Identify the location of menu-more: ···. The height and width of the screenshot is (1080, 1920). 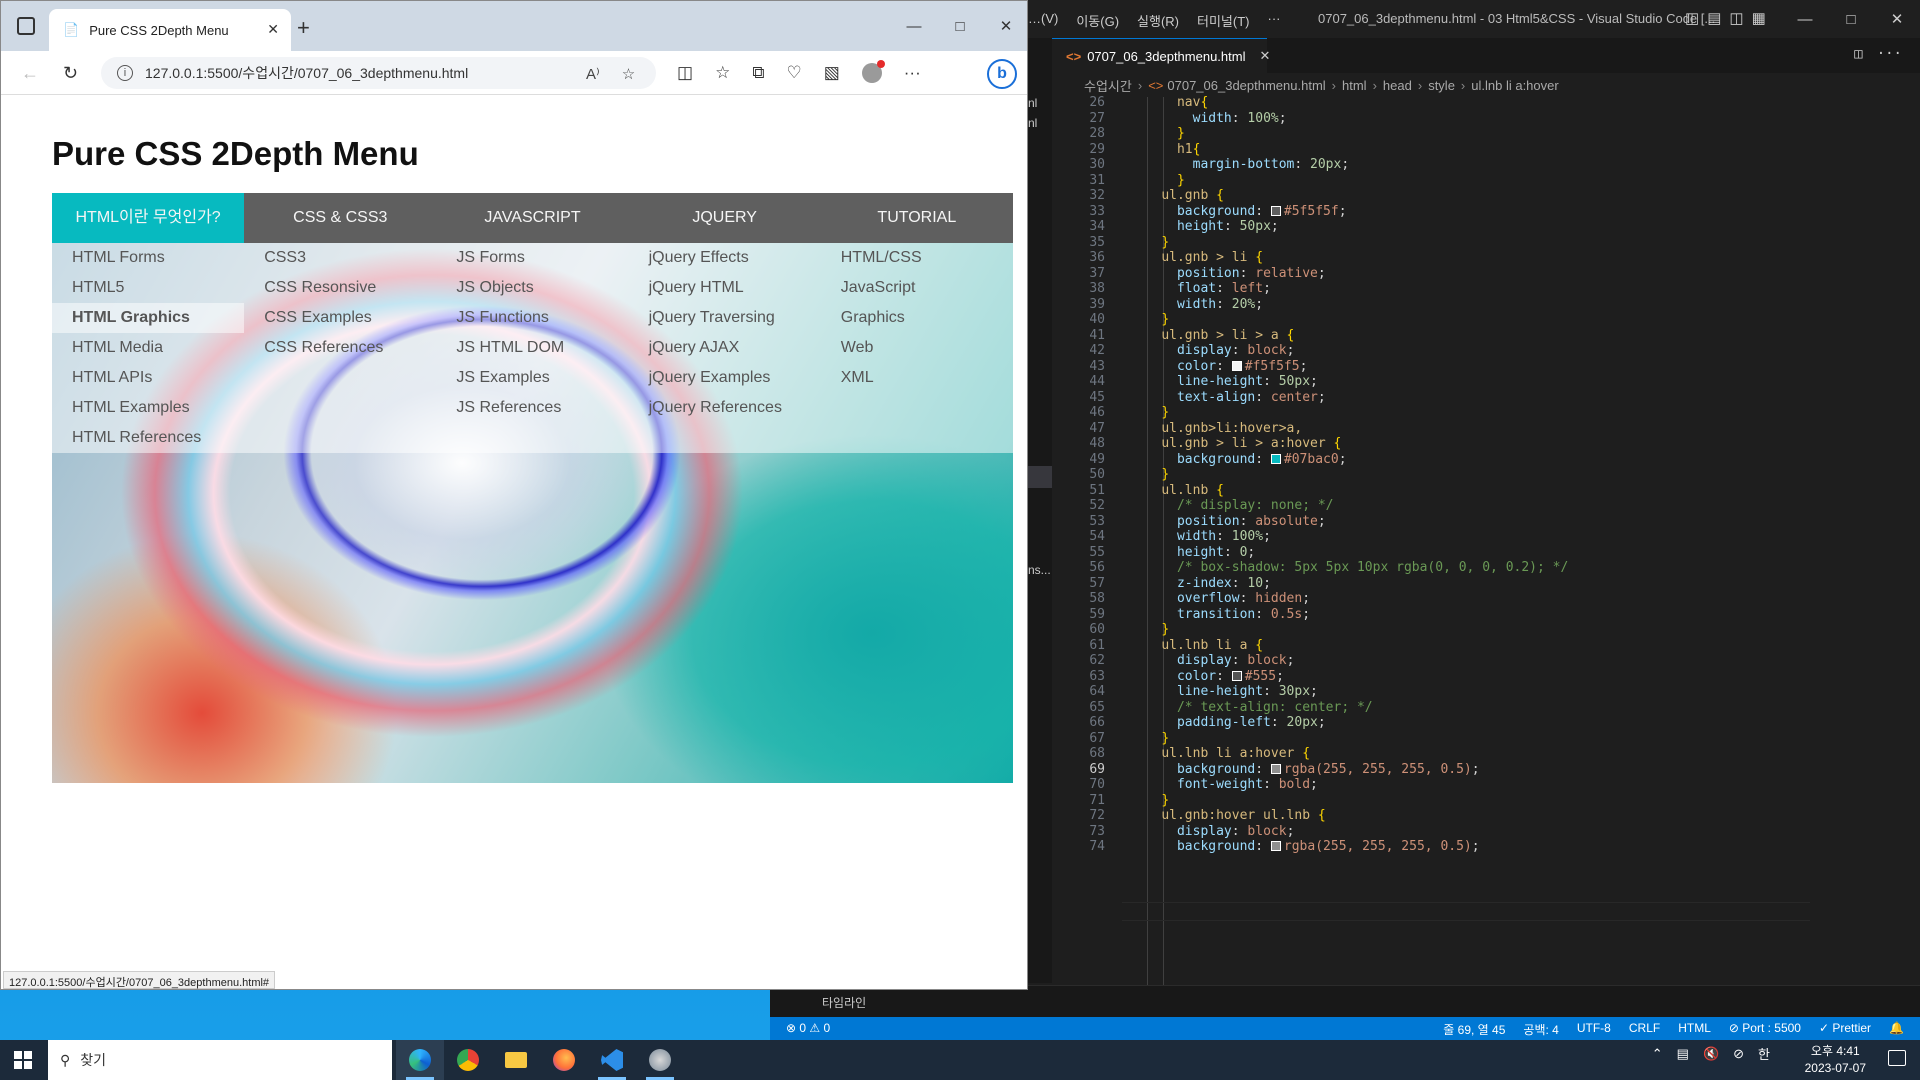
(1274, 20).